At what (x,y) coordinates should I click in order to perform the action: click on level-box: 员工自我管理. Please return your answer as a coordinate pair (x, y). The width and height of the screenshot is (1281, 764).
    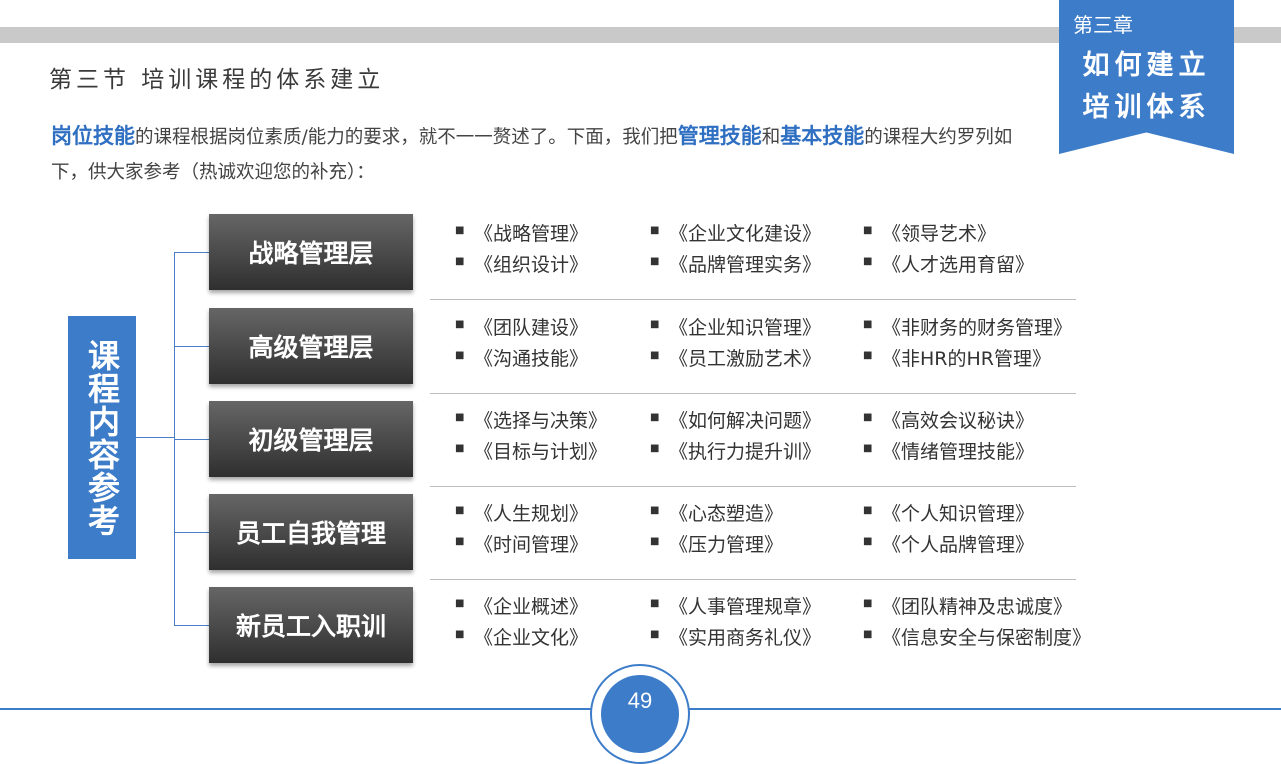
    Looking at the image, I should click on (311, 532).